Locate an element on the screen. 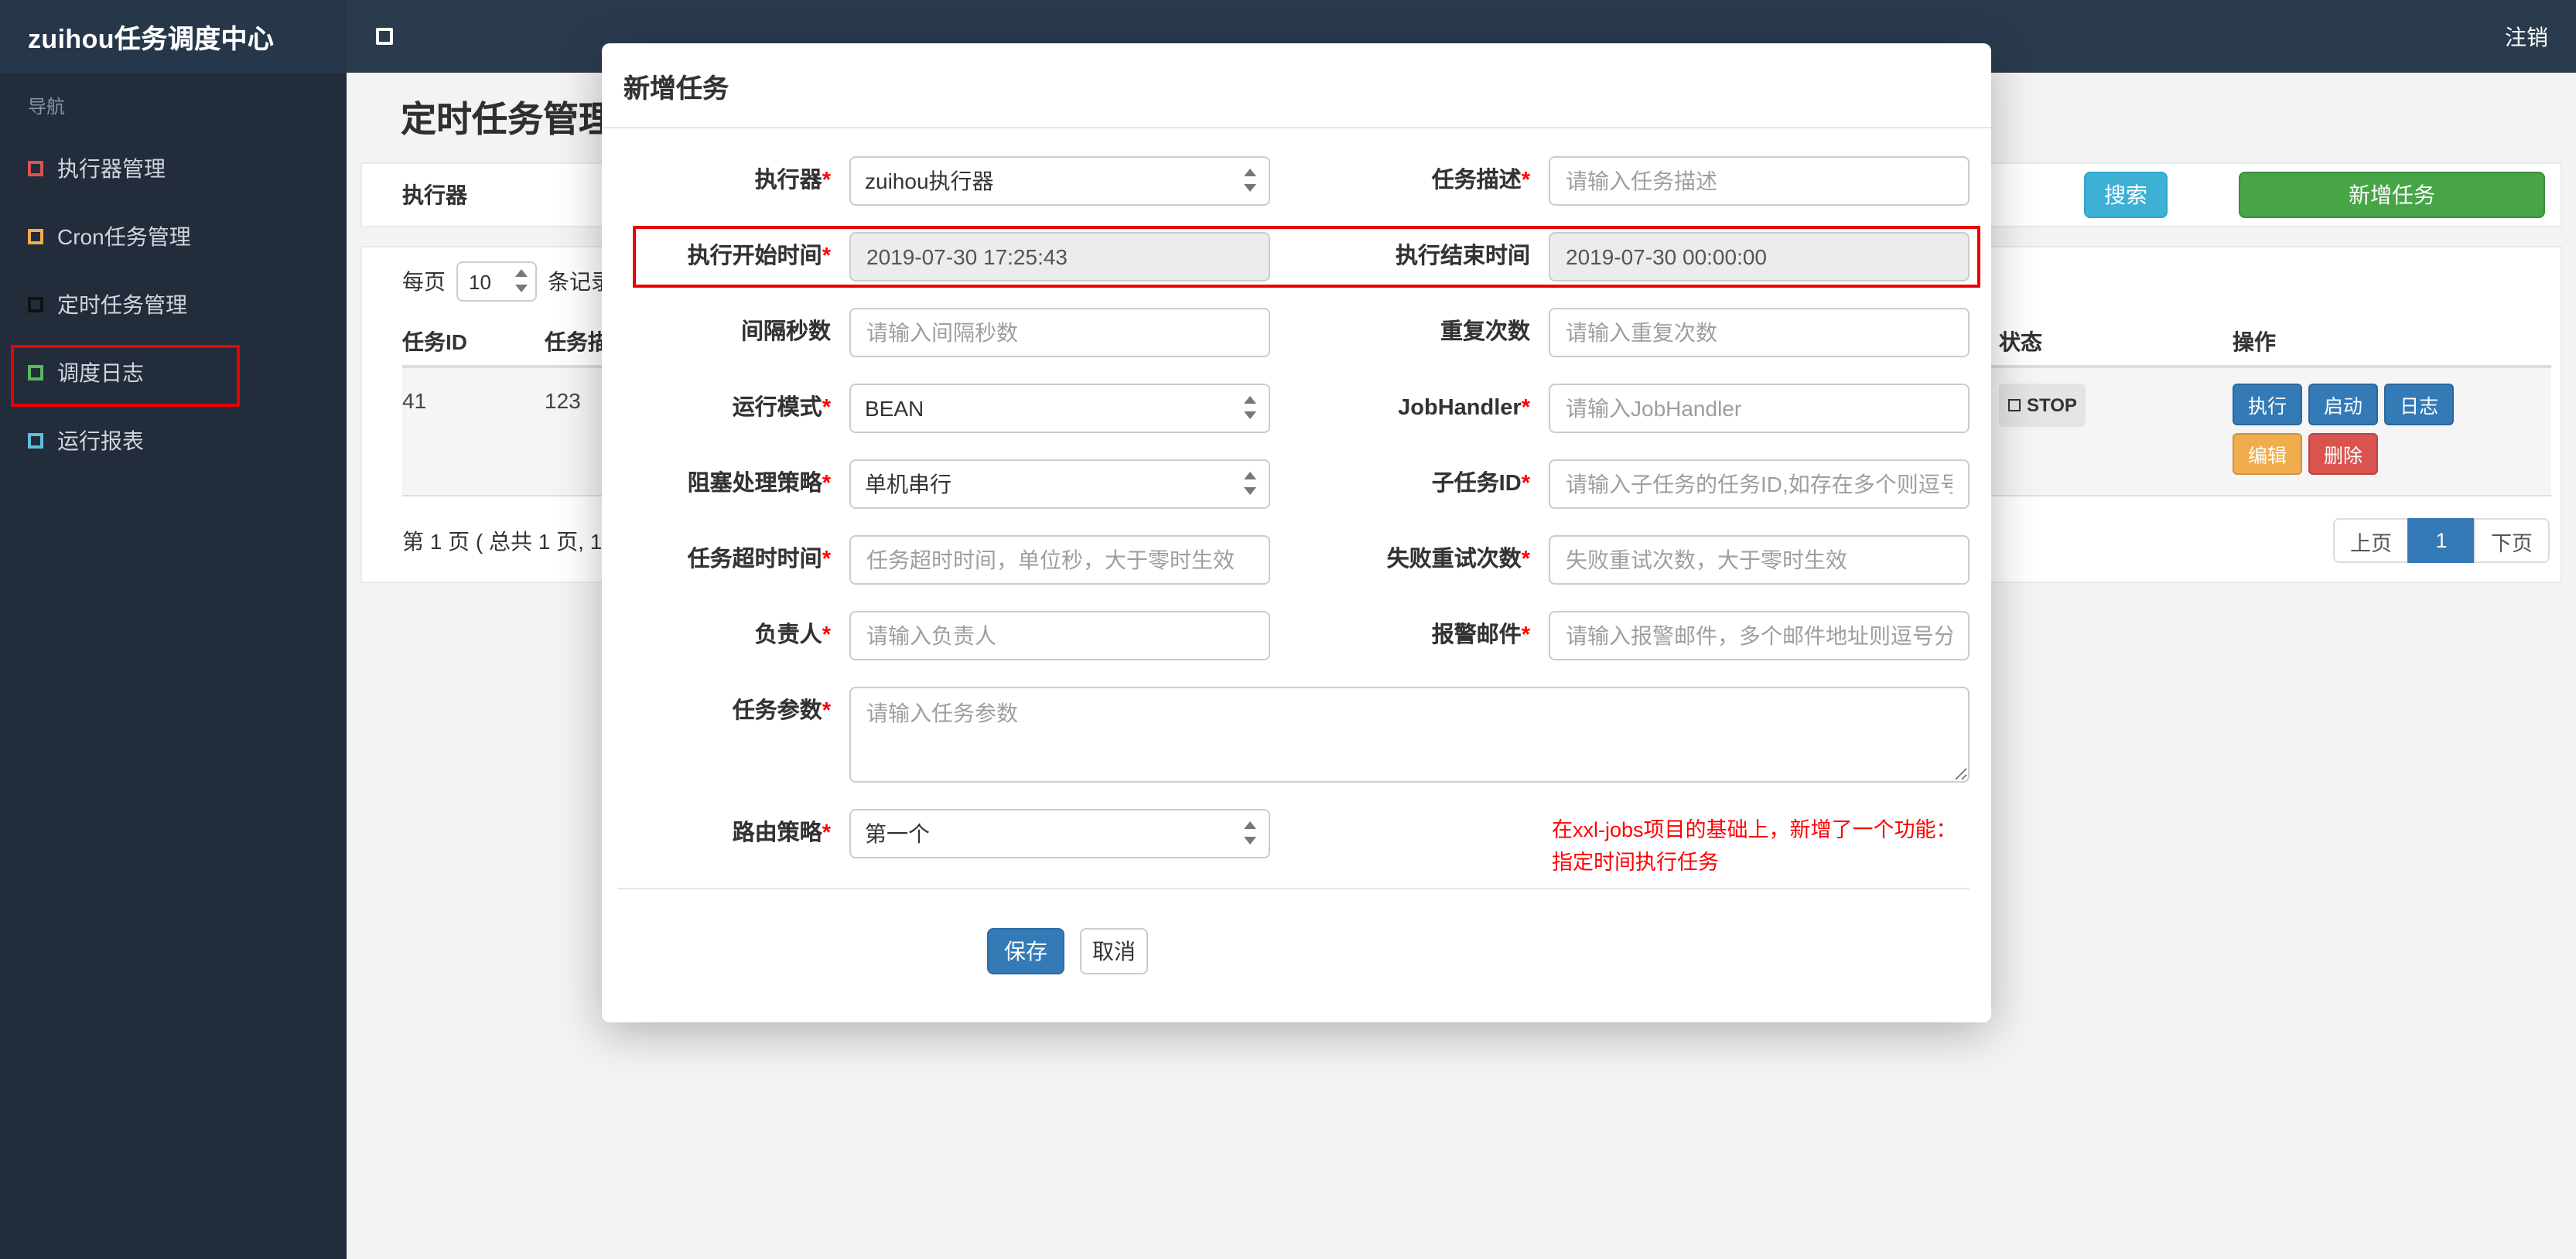  block-strategy-select: 单机串行 is located at coordinates (1059, 484).